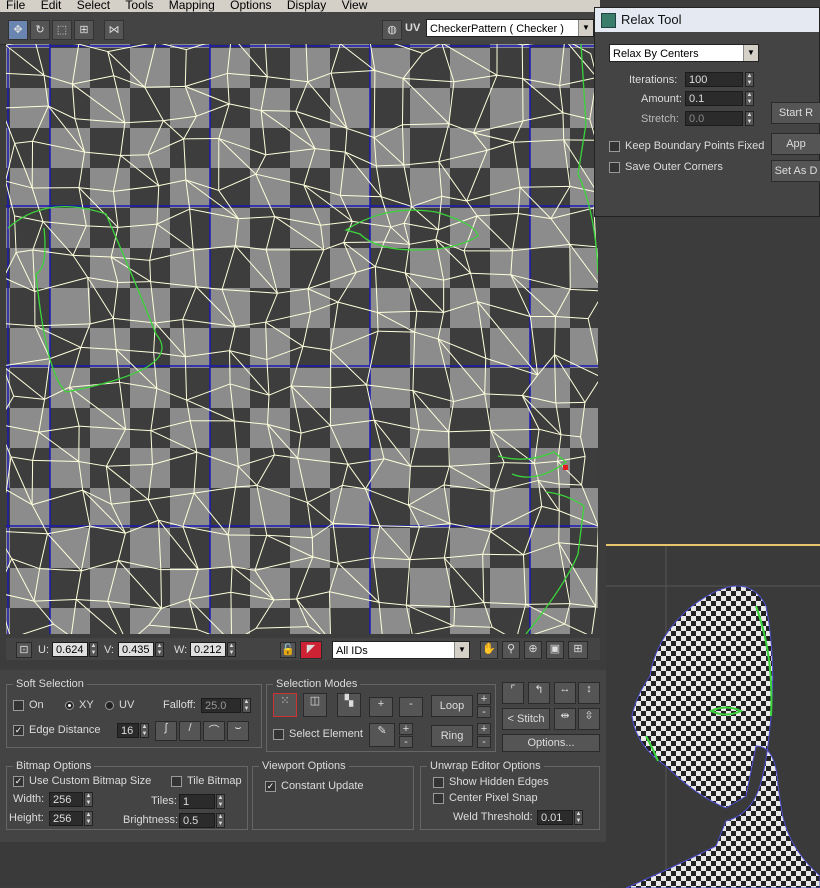  Describe the element at coordinates (713, 716) in the screenshot. I see `perspective-viewport` at that location.